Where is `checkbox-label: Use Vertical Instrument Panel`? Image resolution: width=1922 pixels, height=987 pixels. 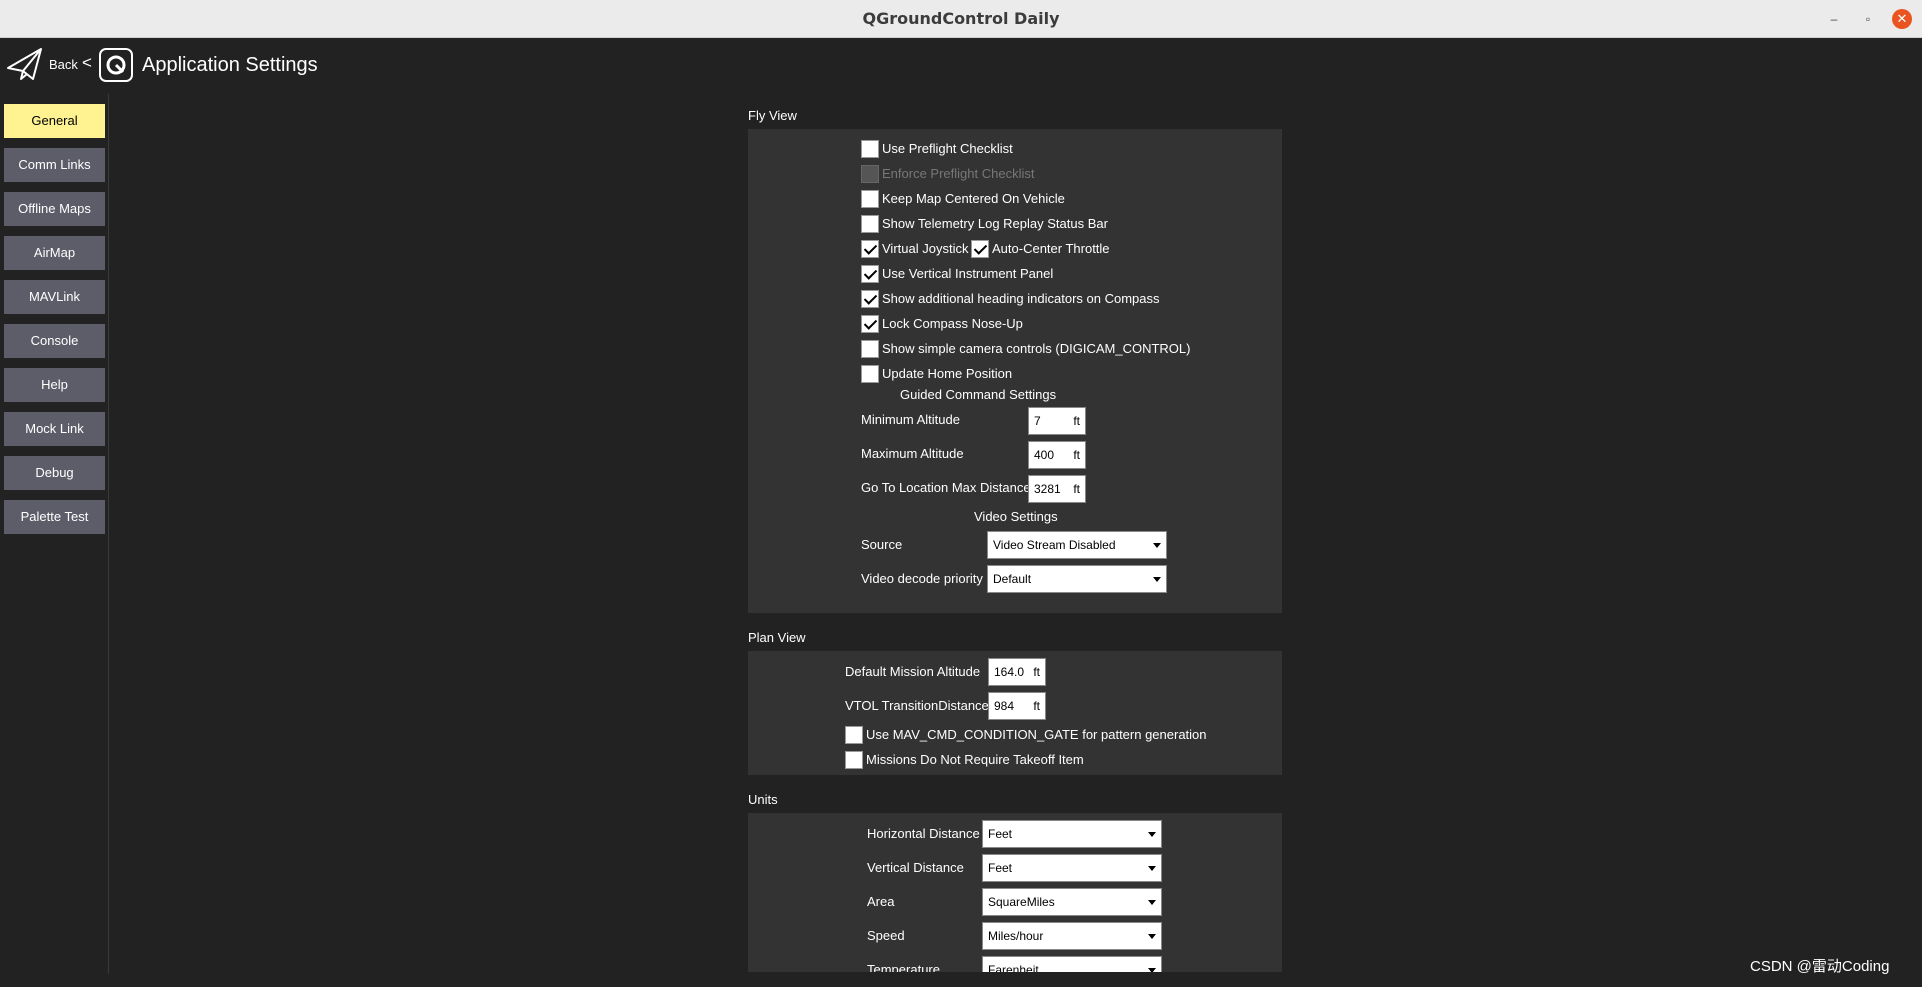 checkbox-label: Use Vertical Instrument Panel is located at coordinates (968, 273).